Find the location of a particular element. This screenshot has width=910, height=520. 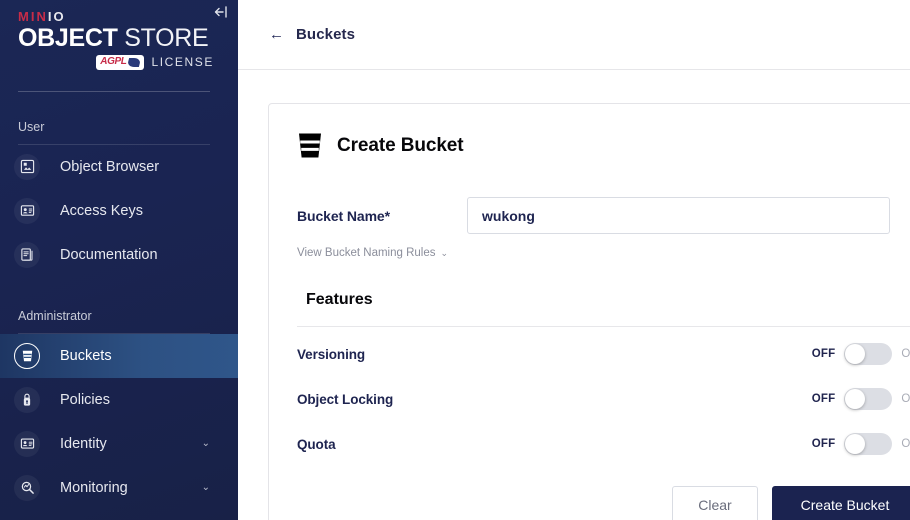

features-divider is located at coordinates (603, 326).